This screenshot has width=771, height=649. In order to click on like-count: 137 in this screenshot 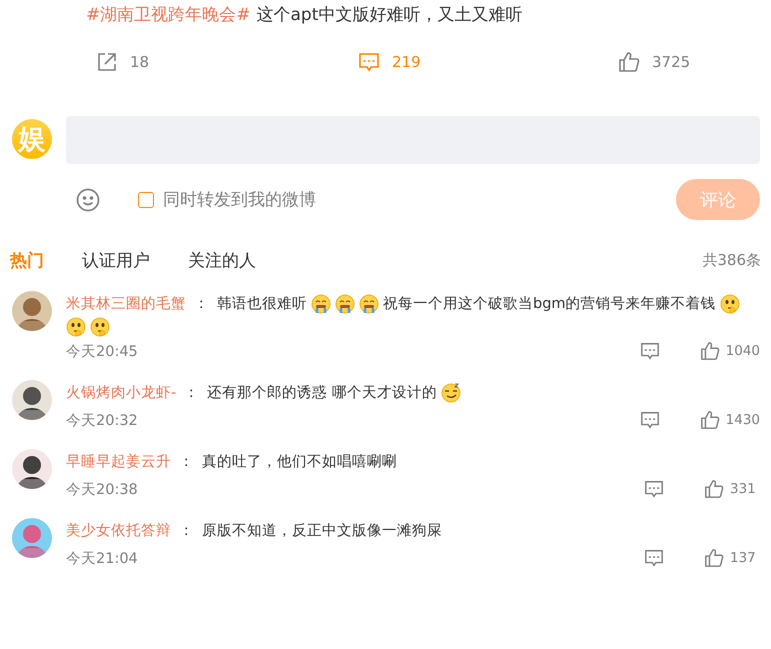, I will do `click(743, 558)`.